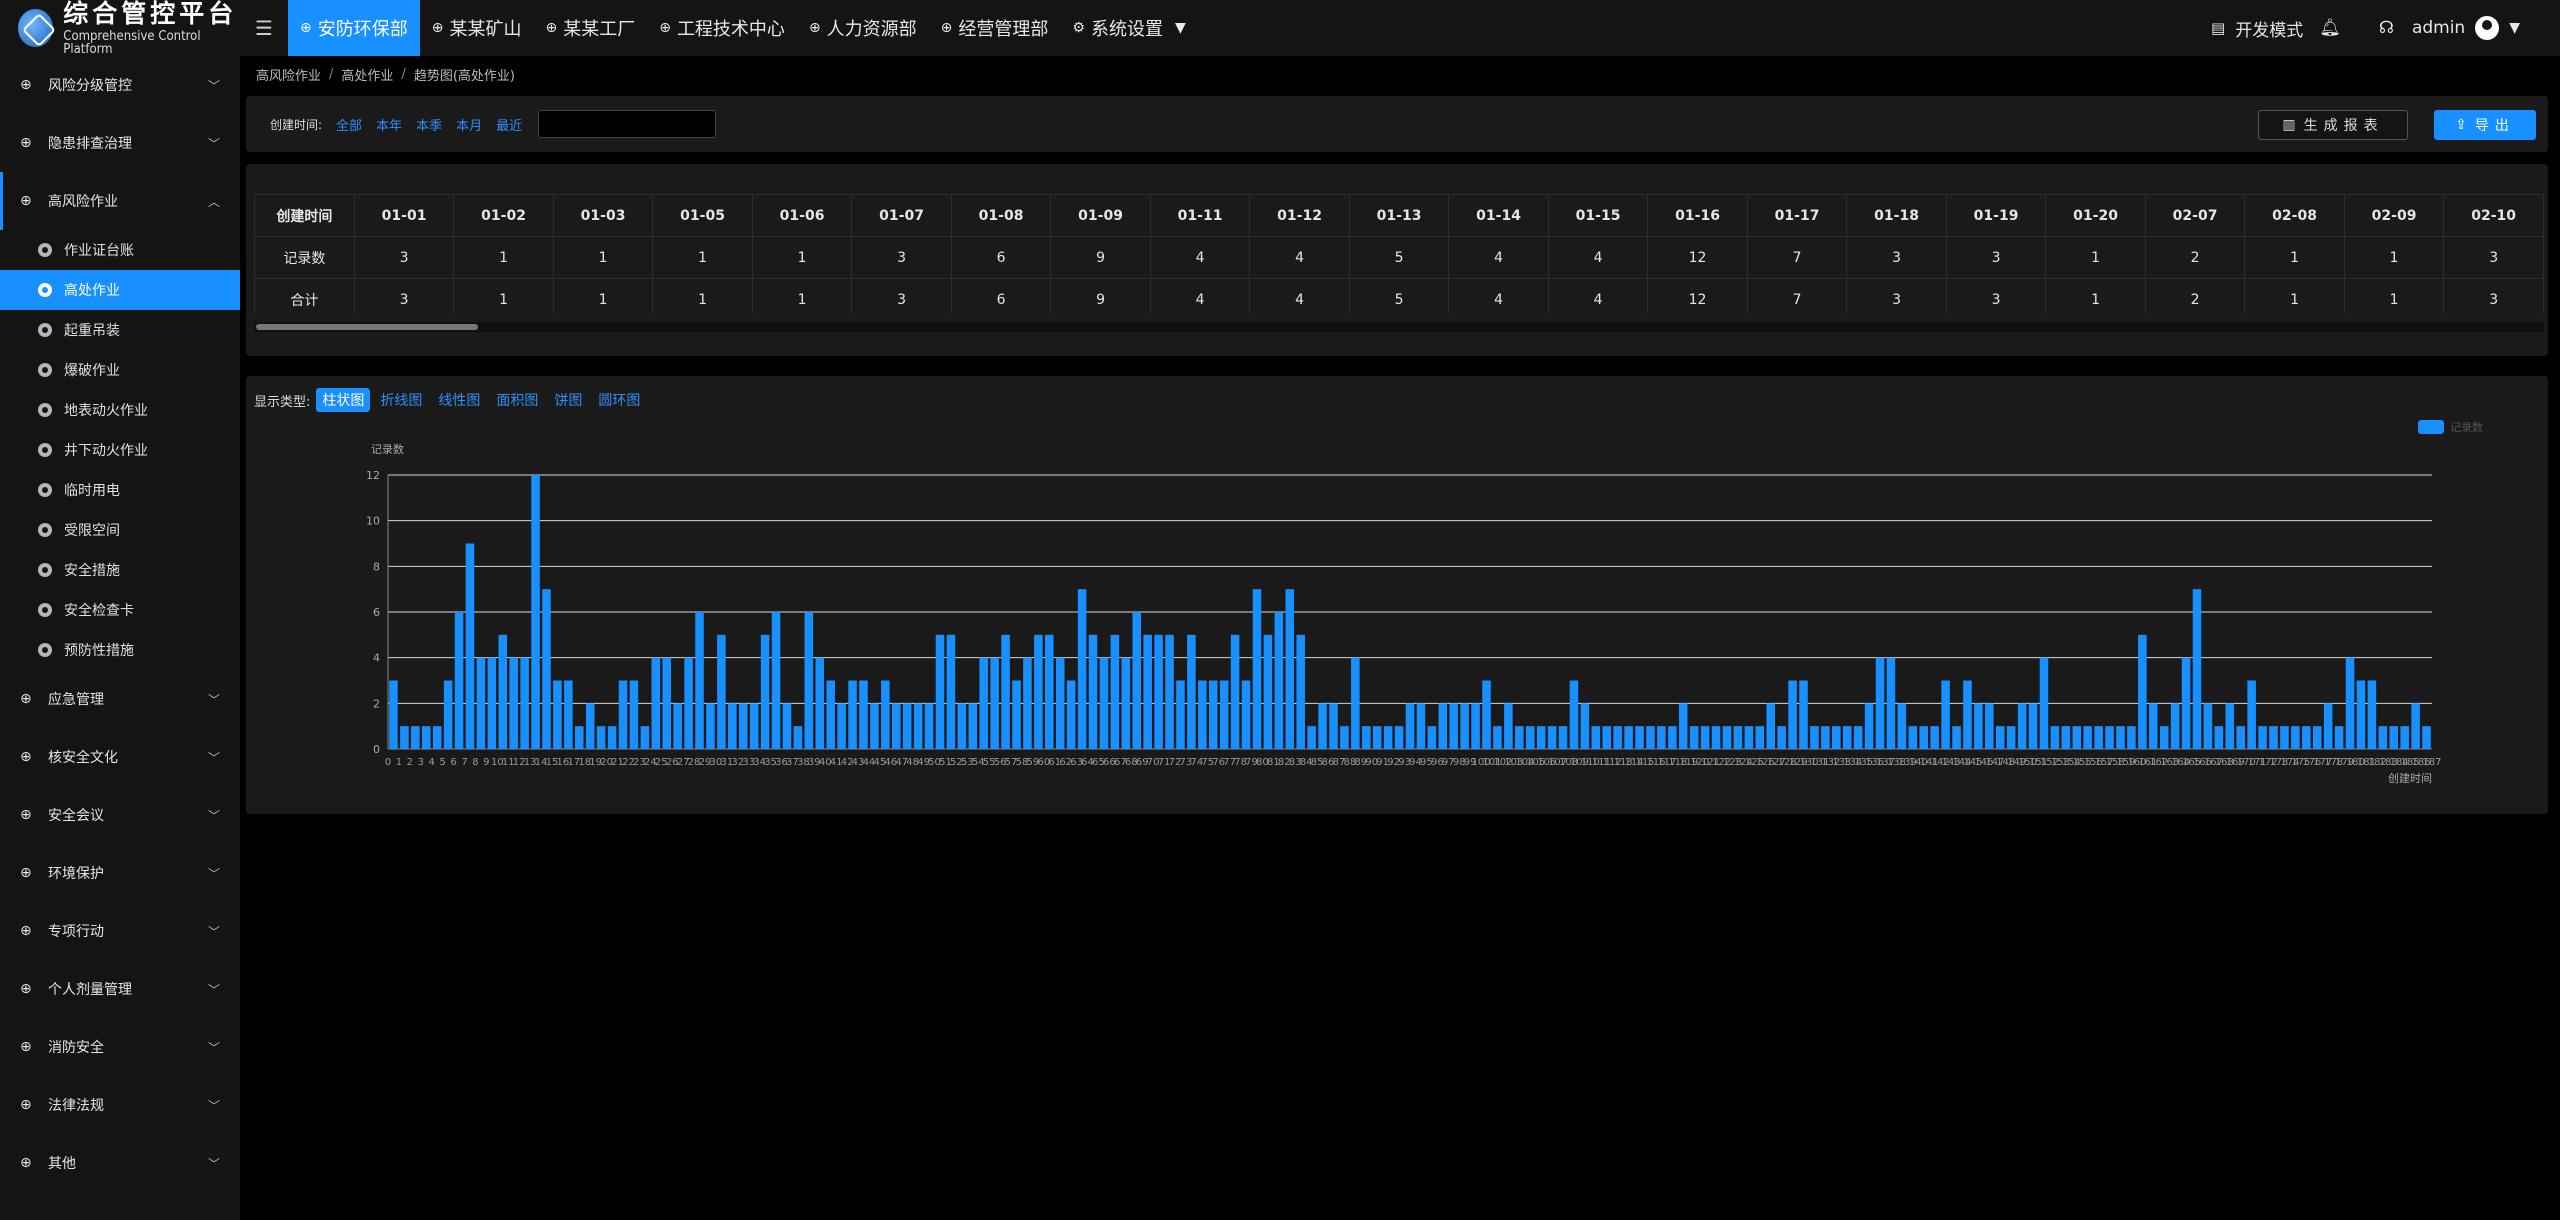 This screenshot has width=2560, height=1220. Describe the element at coordinates (2330, 28) in the screenshot. I see `bell-icon: 🔔︎` at that location.